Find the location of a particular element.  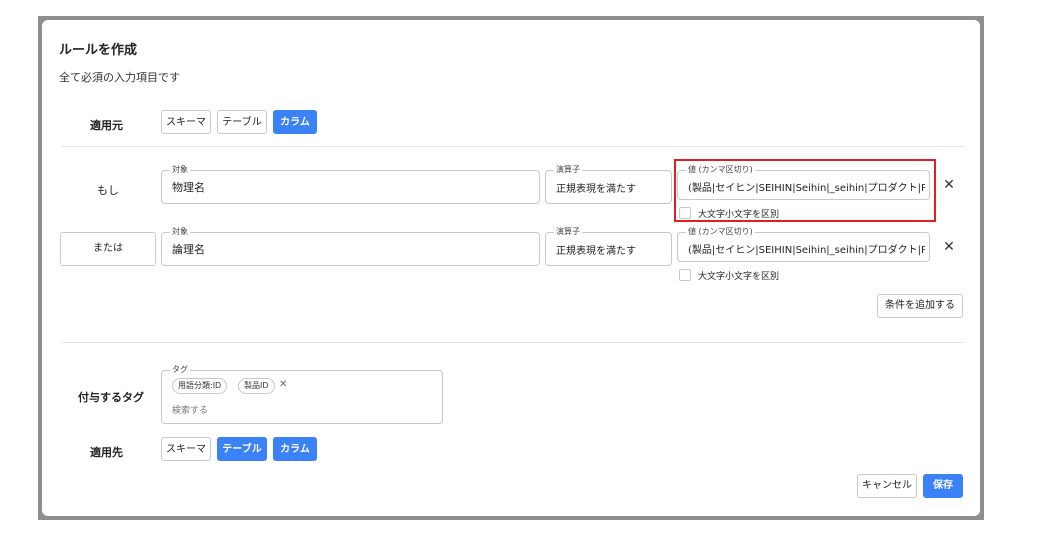

cancel-button: キャンセル is located at coordinates (887, 486).